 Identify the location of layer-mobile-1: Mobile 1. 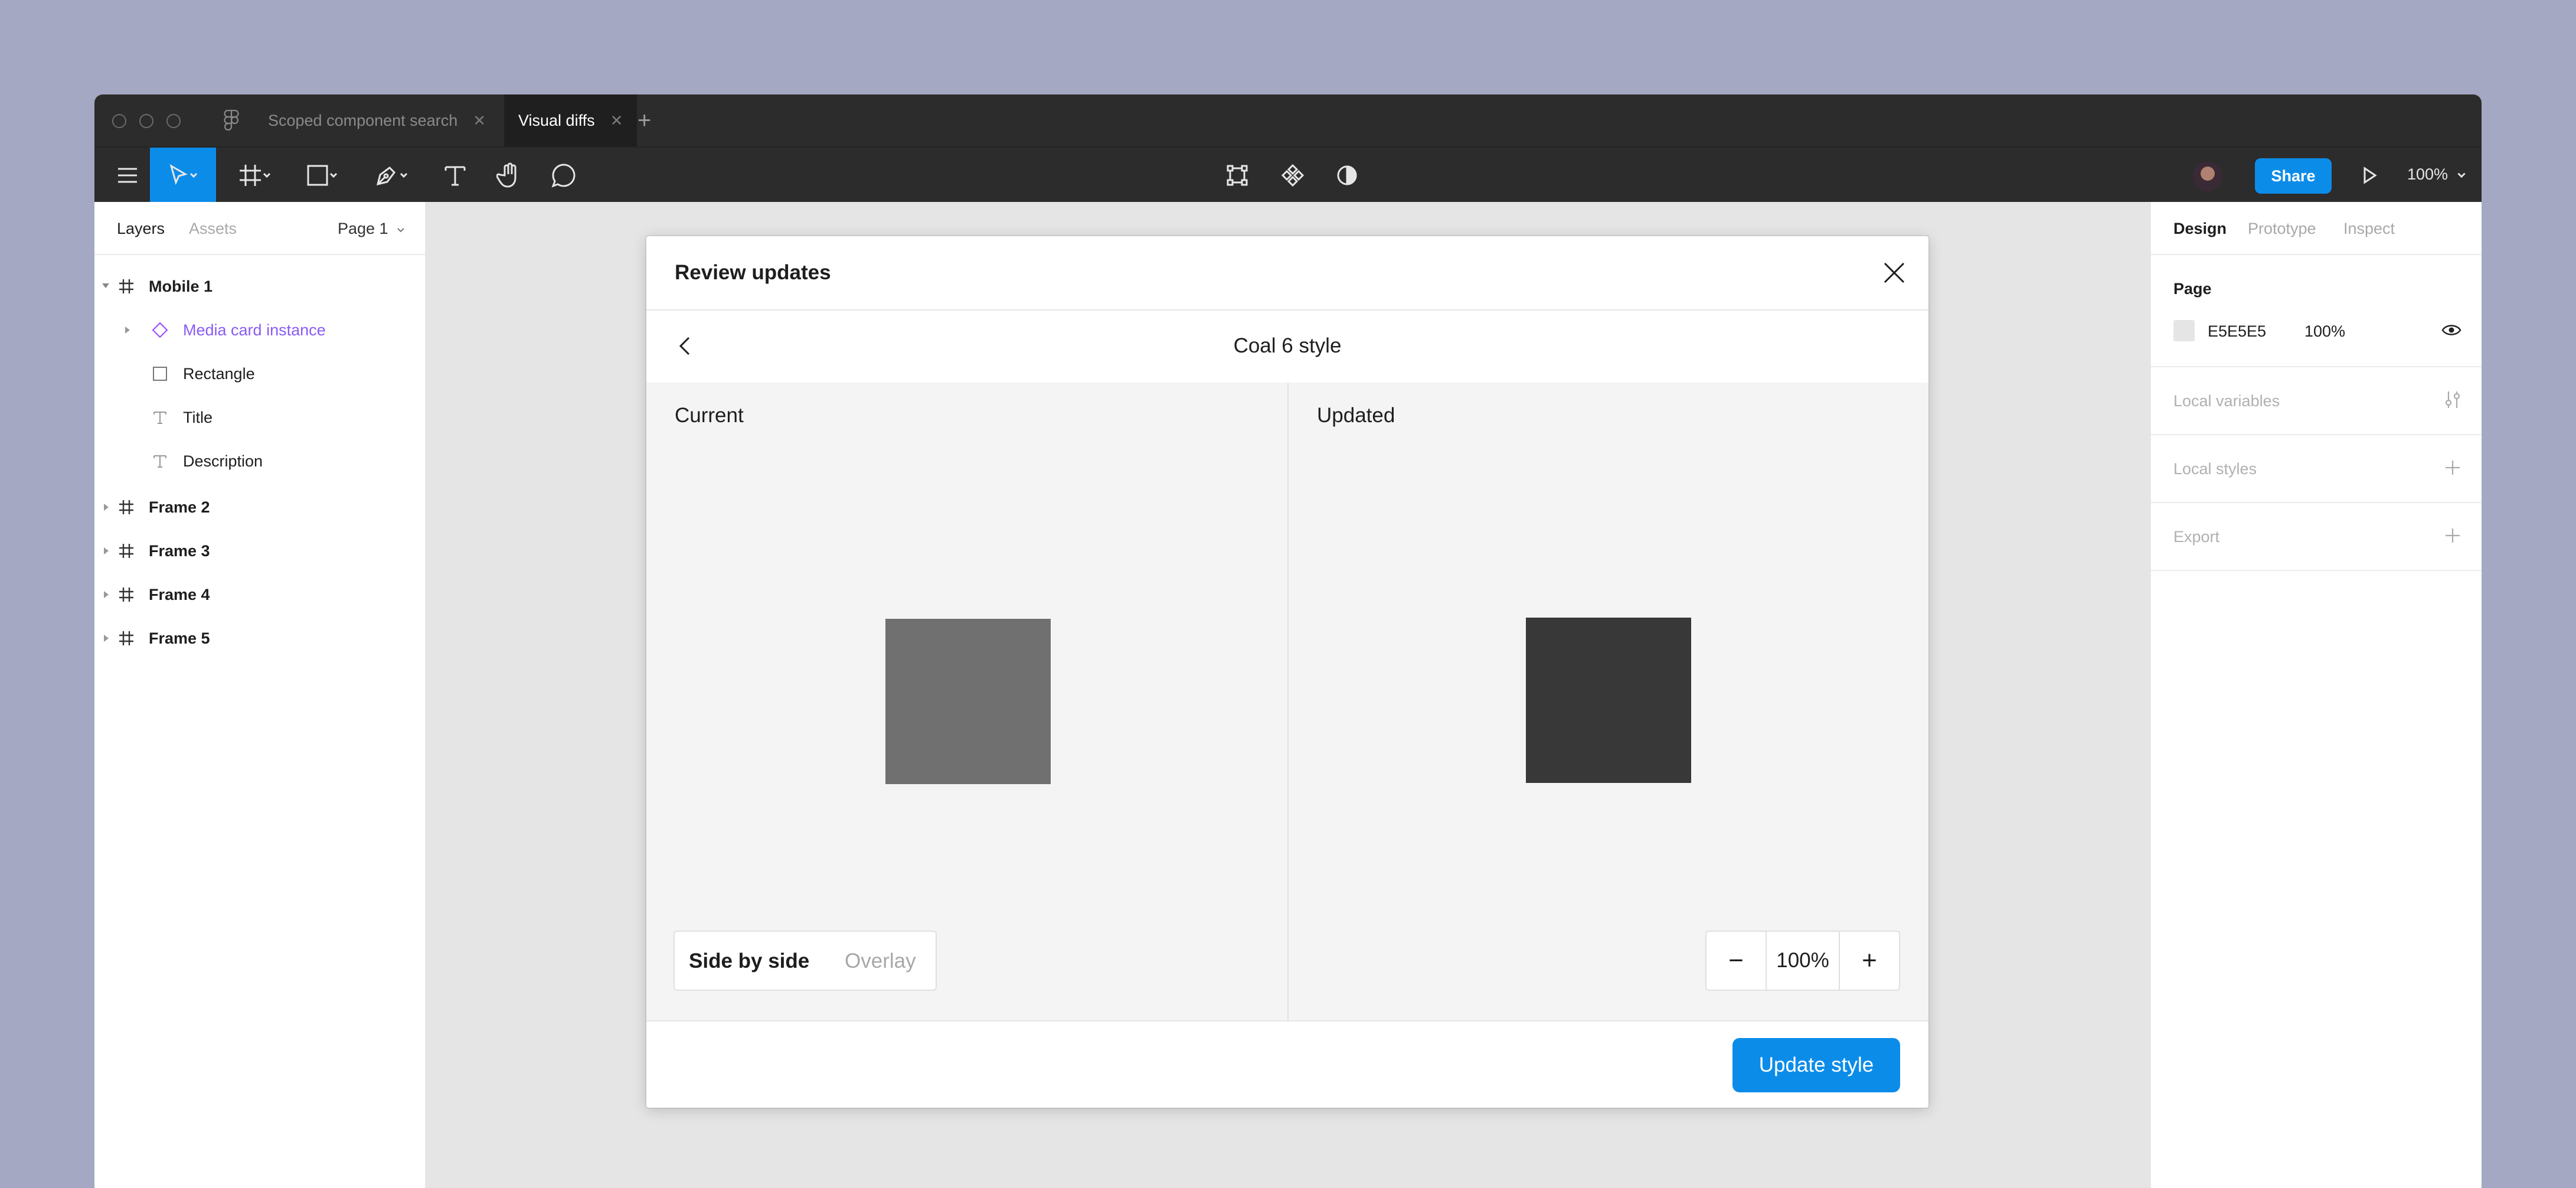
(259, 286).